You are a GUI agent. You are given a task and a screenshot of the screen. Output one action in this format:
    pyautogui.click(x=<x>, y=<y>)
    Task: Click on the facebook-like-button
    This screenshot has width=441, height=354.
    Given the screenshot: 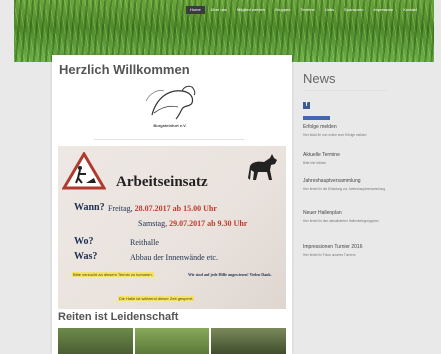 What is the action you would take?
    pyautogui.click(x=316, y=118)
    